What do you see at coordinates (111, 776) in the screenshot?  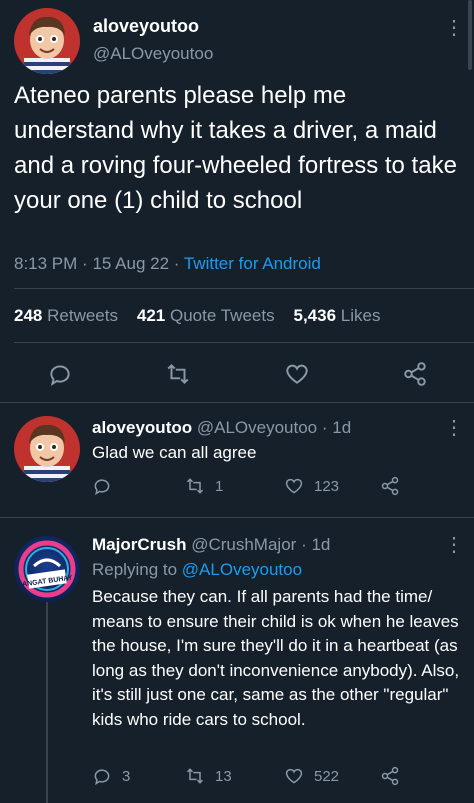 I see `reply-action: 3` at bounding box center [111, 776].